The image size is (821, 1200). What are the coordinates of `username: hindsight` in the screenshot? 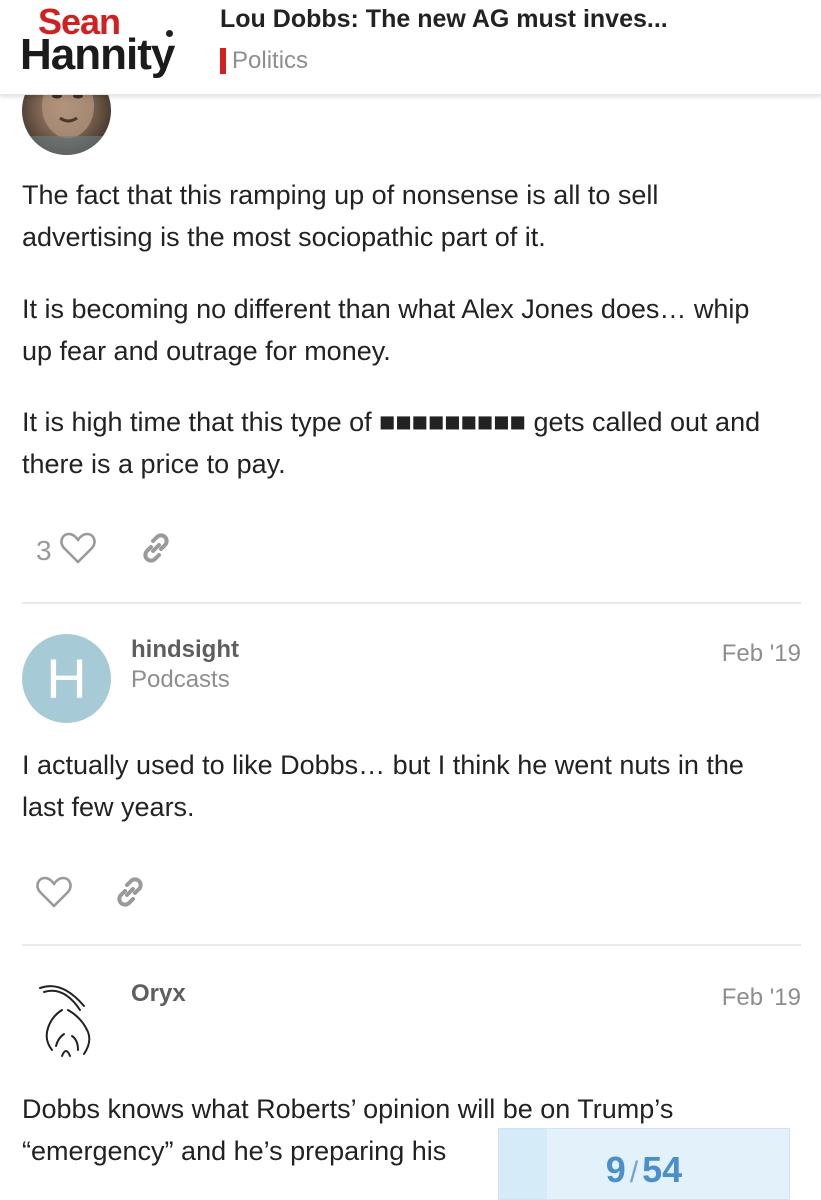 It's located at (185, 650).